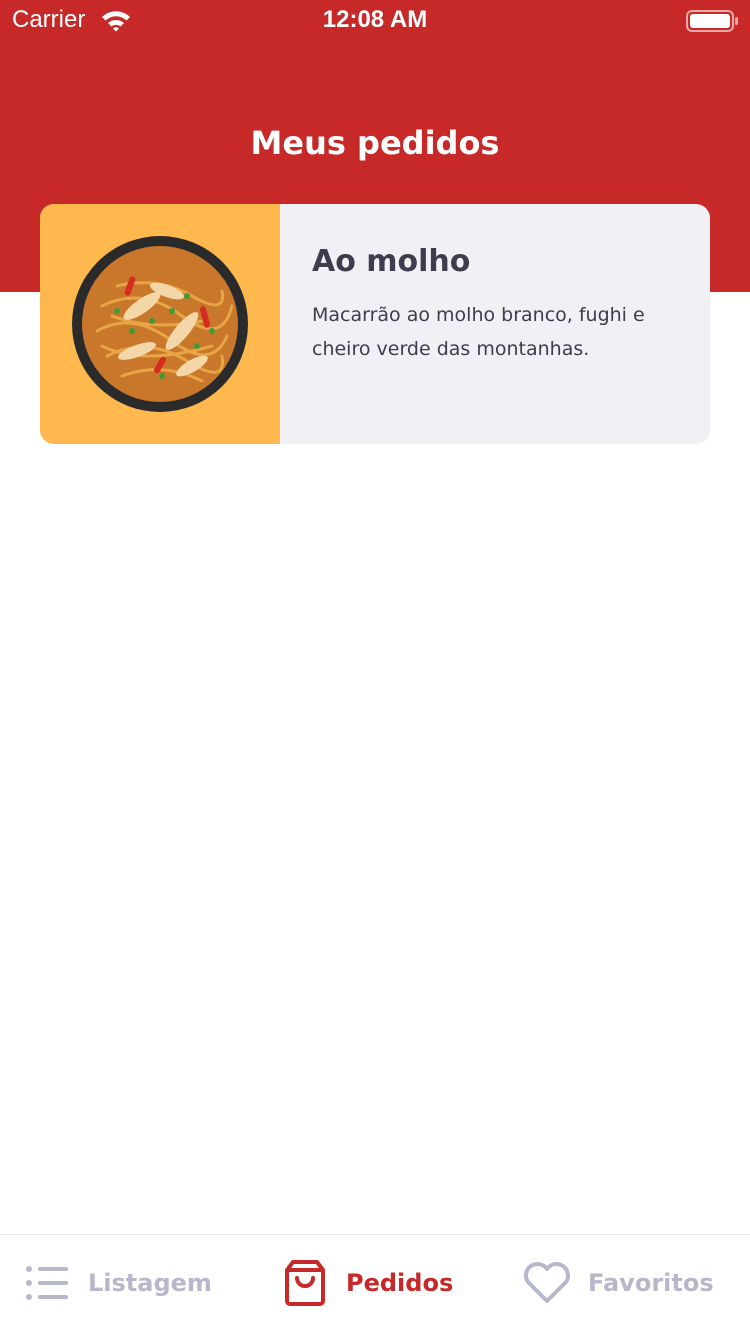 This screenshot has height=1335, width=750. I want to click on tab-label-listagem: Listagem, so click(150, 1283).